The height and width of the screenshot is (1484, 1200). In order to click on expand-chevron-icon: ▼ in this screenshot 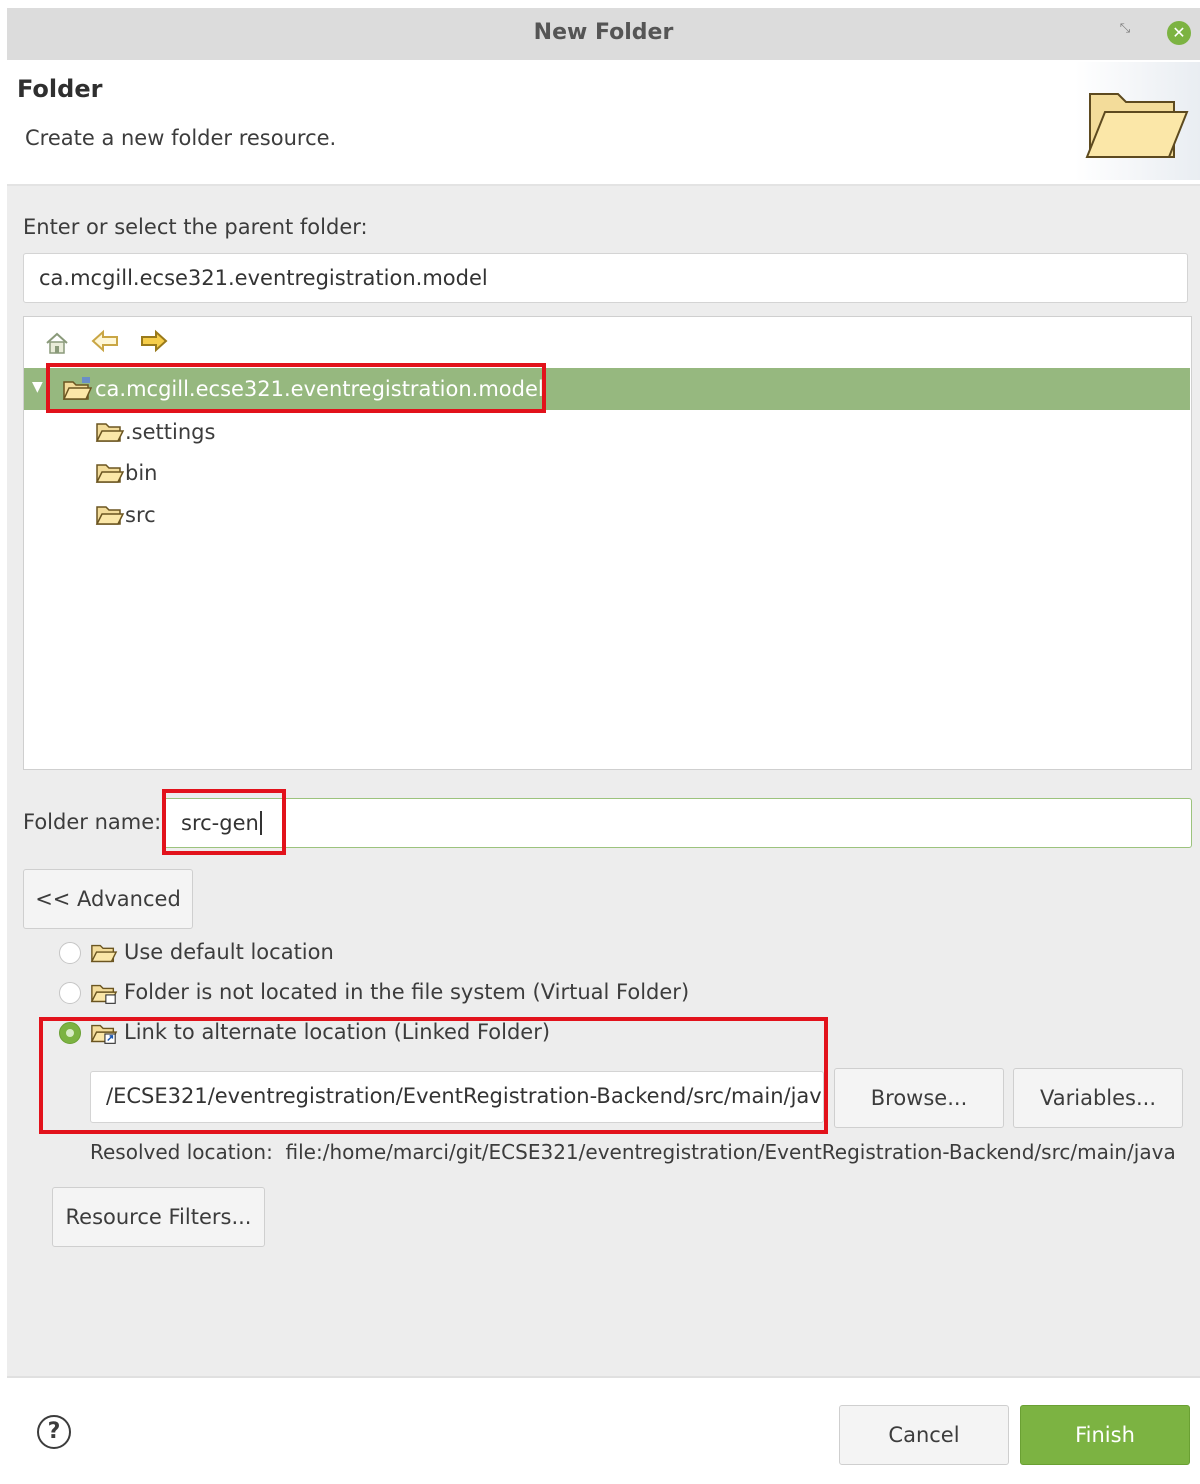, I will do `click(37, 387)`.